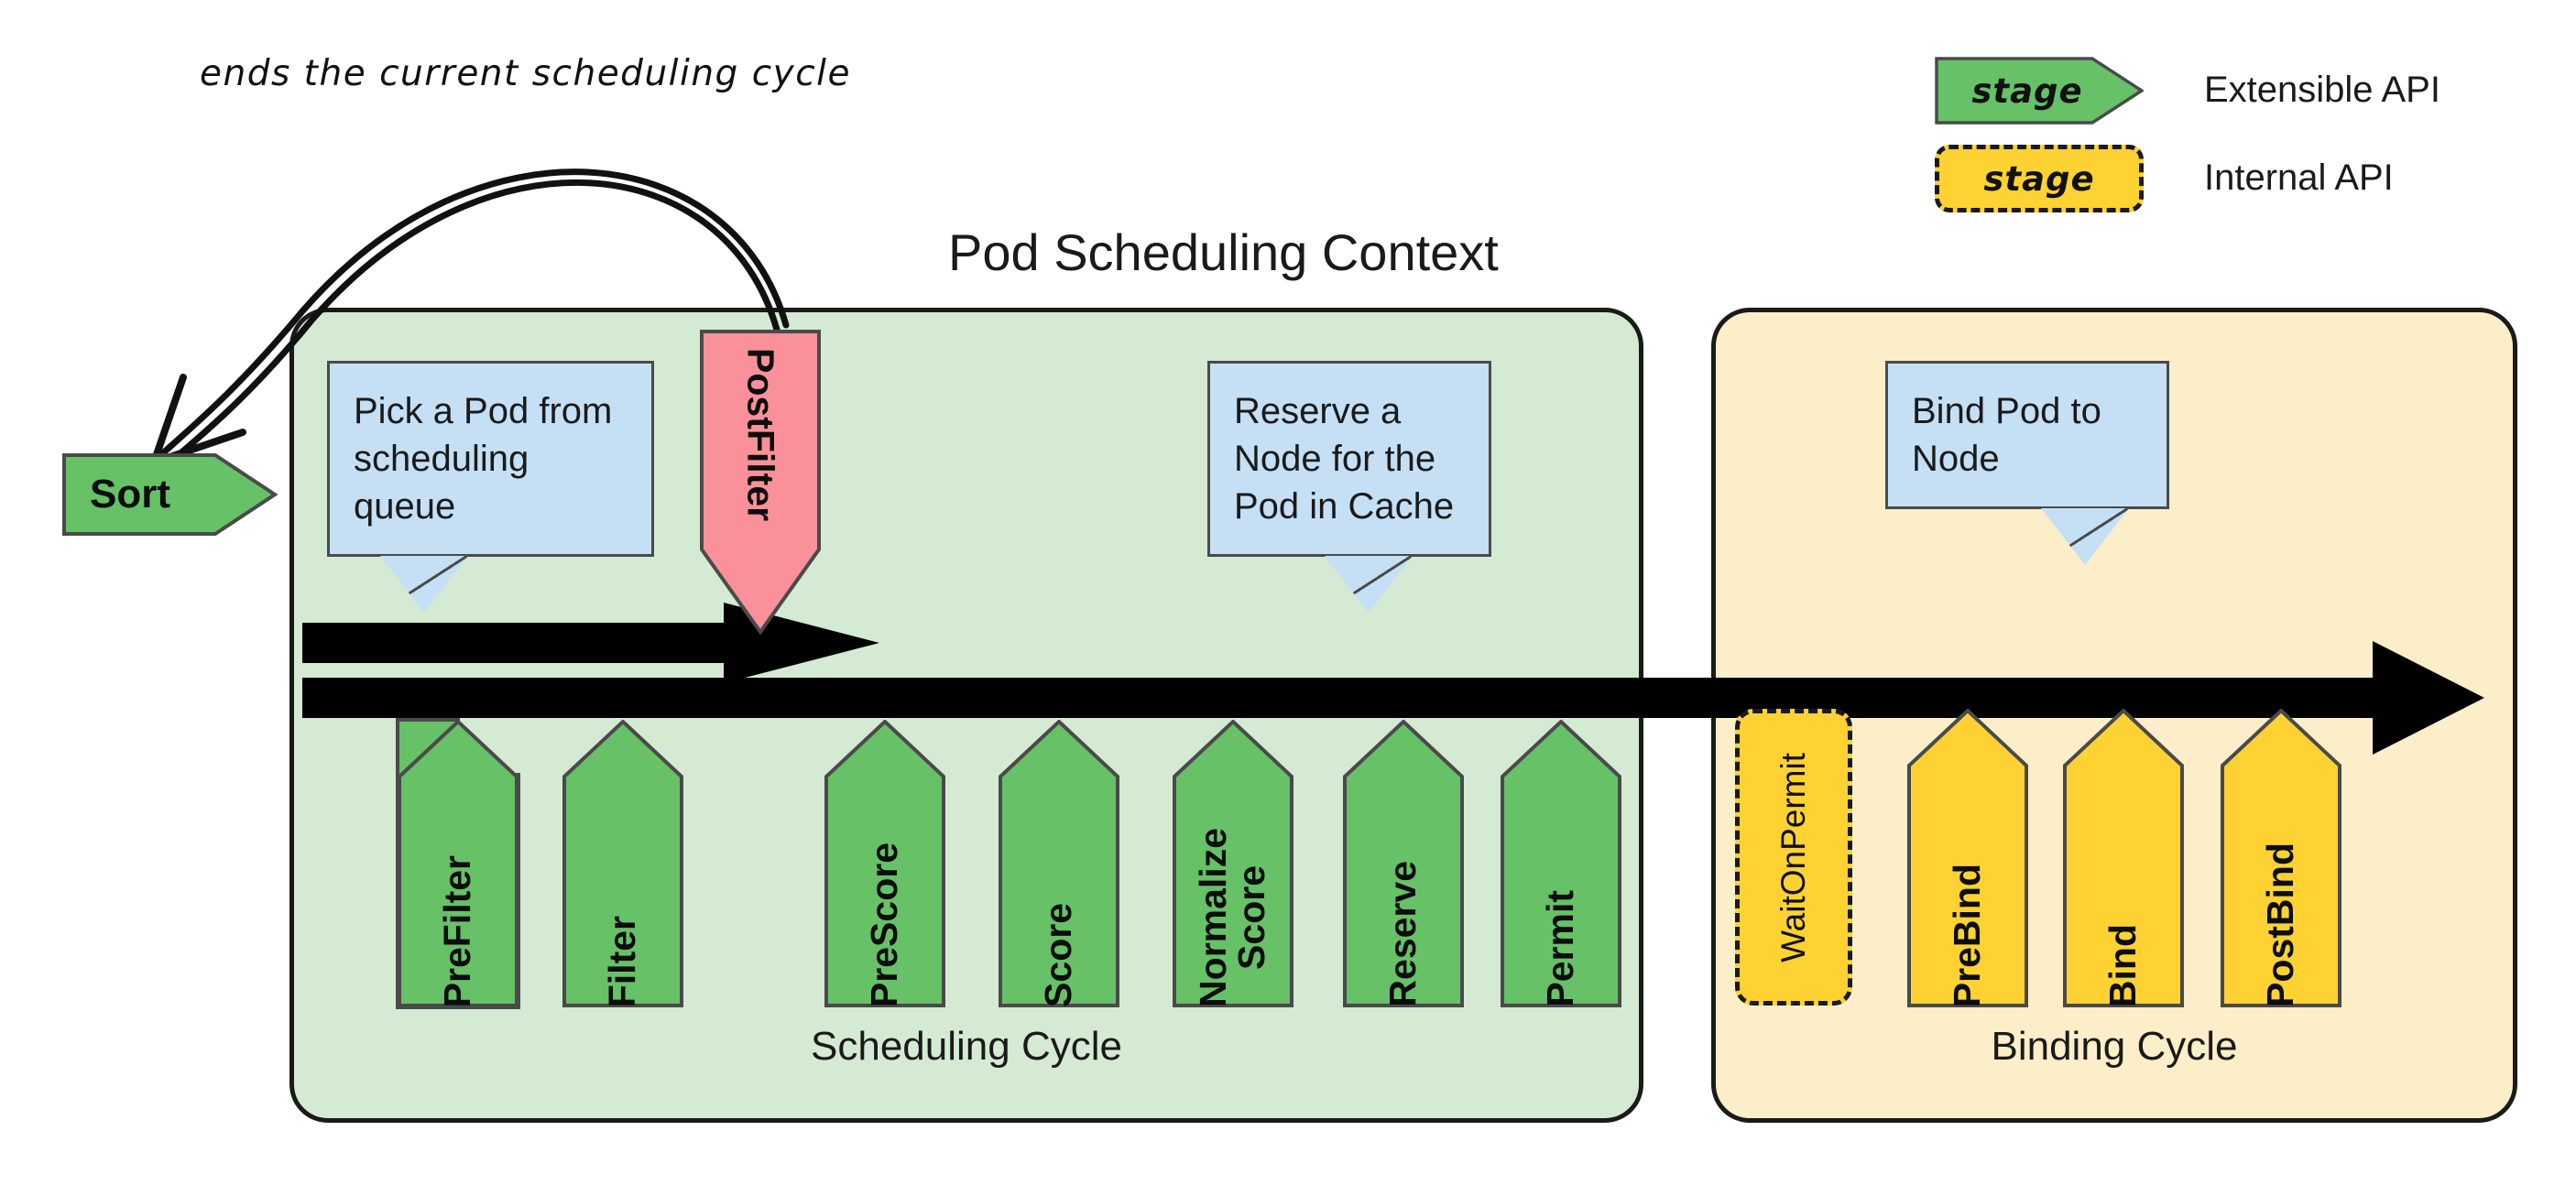  I want to click on stage-label: PreFilter, so click(458, 931).